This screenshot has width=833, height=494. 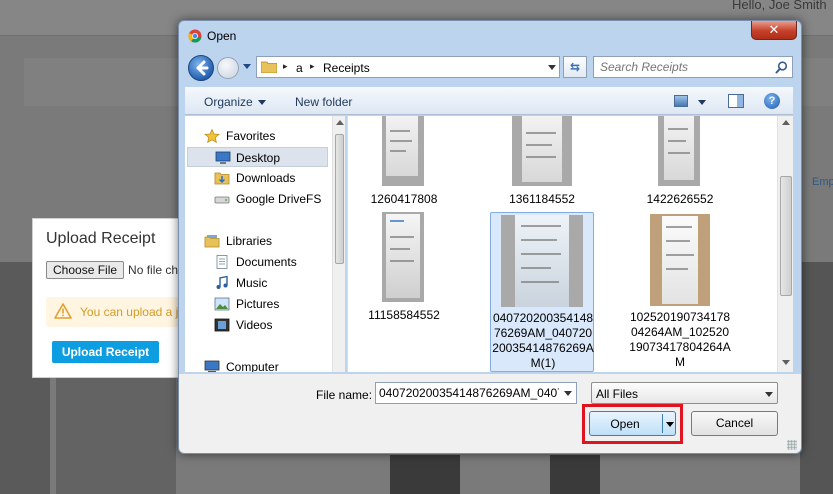 I want to click on close-button: ✕, so click(x=774, y=30).